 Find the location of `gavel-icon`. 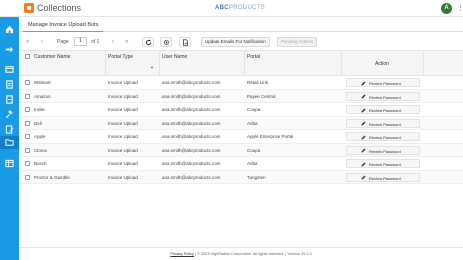

gavel-icon is located at coordinates (9, 114).